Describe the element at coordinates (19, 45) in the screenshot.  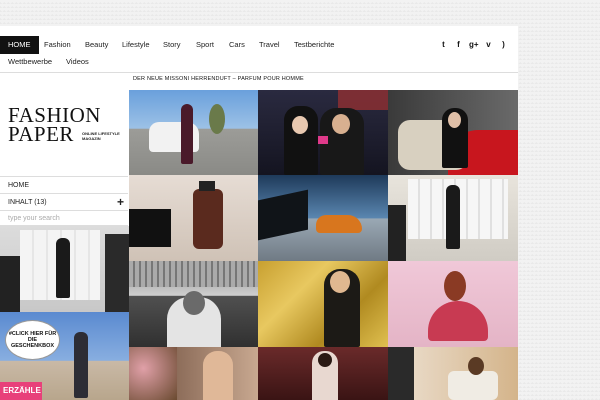
I see `nav-home: HOME` at that location.